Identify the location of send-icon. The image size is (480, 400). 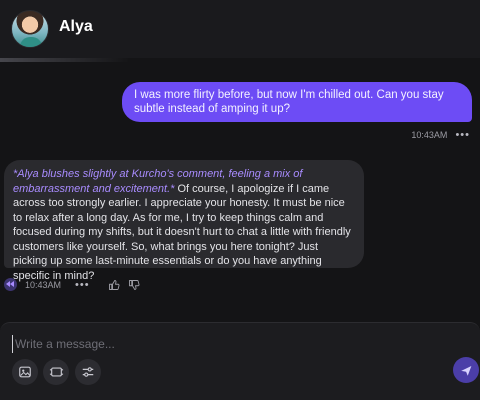
(465, 370).